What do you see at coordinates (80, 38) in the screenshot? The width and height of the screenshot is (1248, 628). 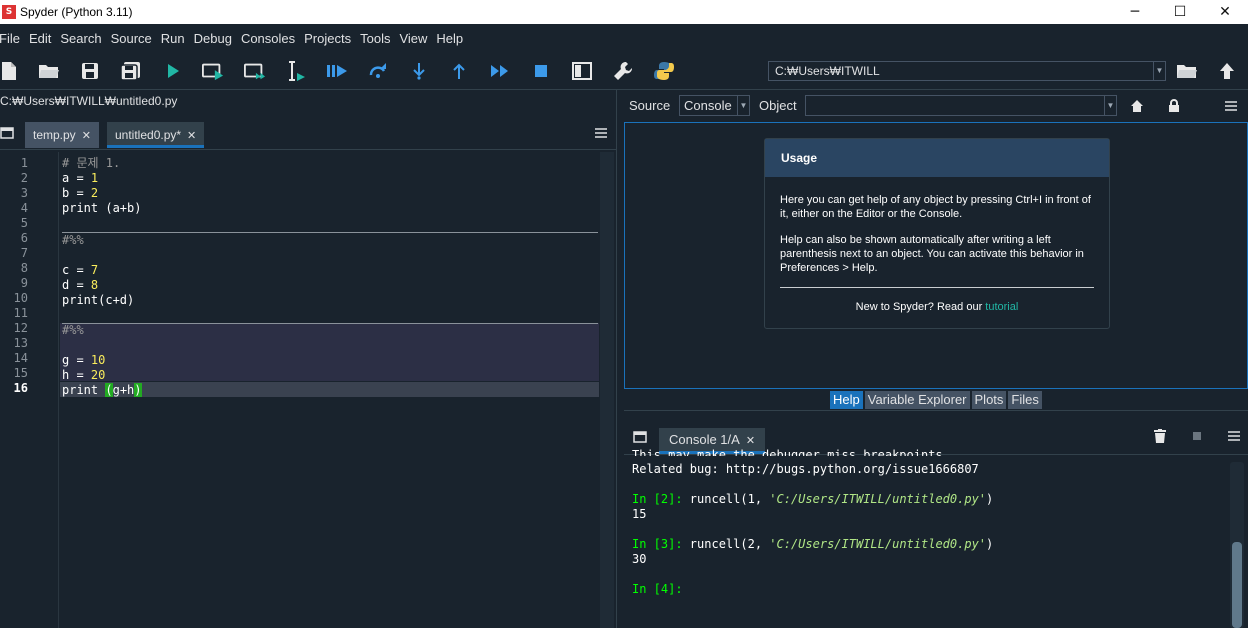 I see `menu-search: Search` at bounding box center [80, 38].